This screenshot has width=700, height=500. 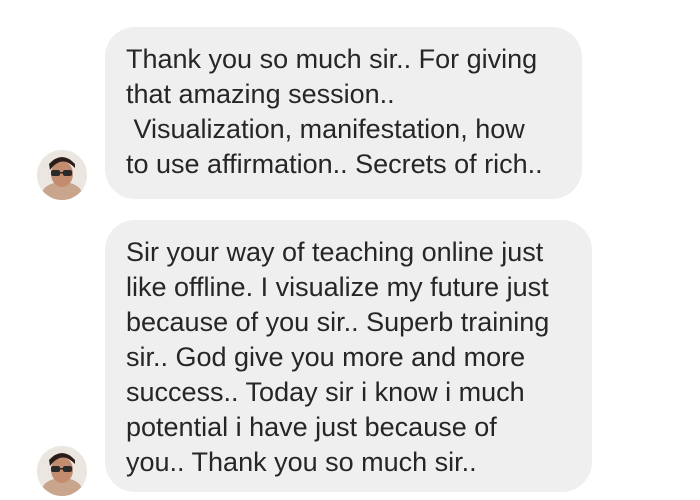 I want to click on message-line: like offline. I visualize my future just, so click(x=337, y=287).